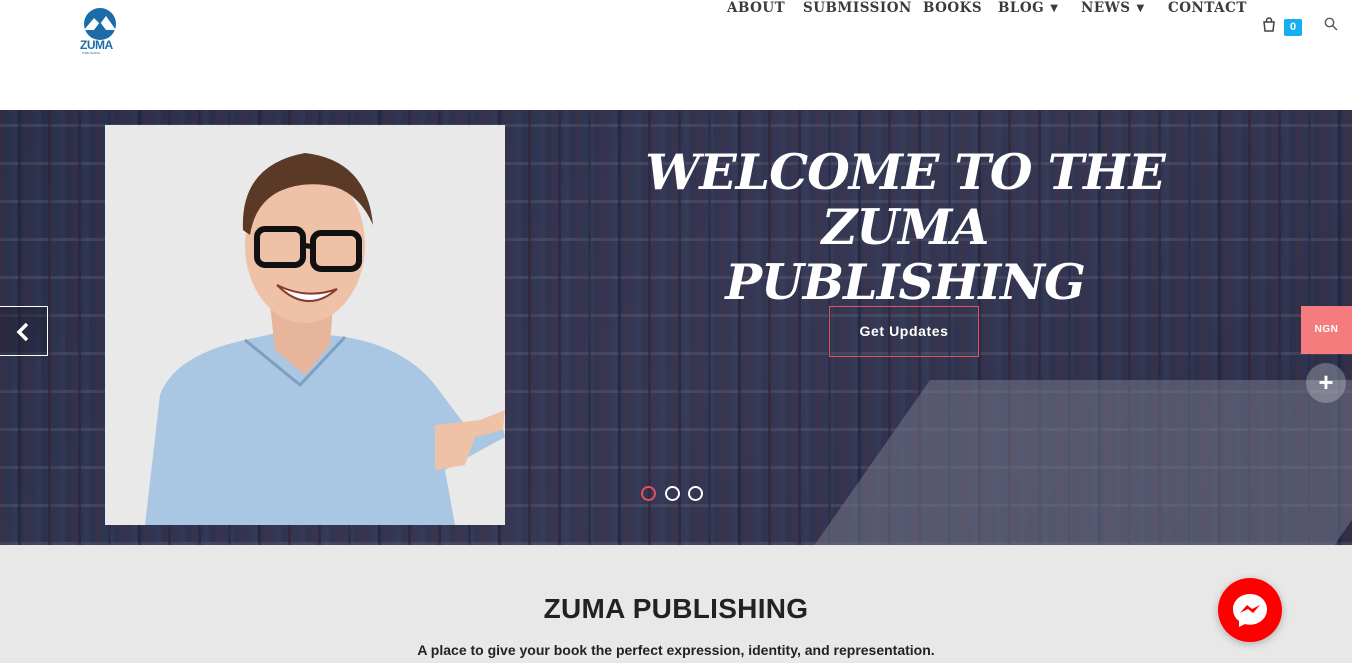  I want to click on nav-news-label: NEWS, so click(1106, 8).